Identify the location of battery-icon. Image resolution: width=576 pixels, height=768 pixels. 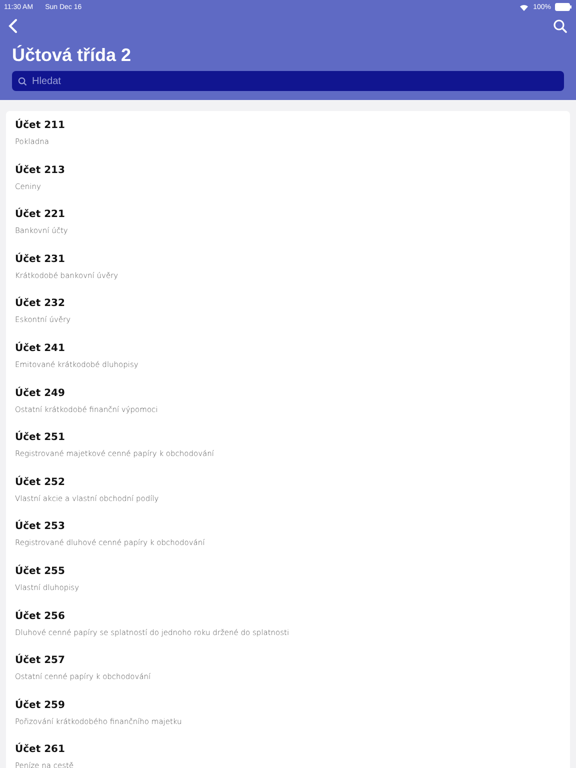
(563, 7).